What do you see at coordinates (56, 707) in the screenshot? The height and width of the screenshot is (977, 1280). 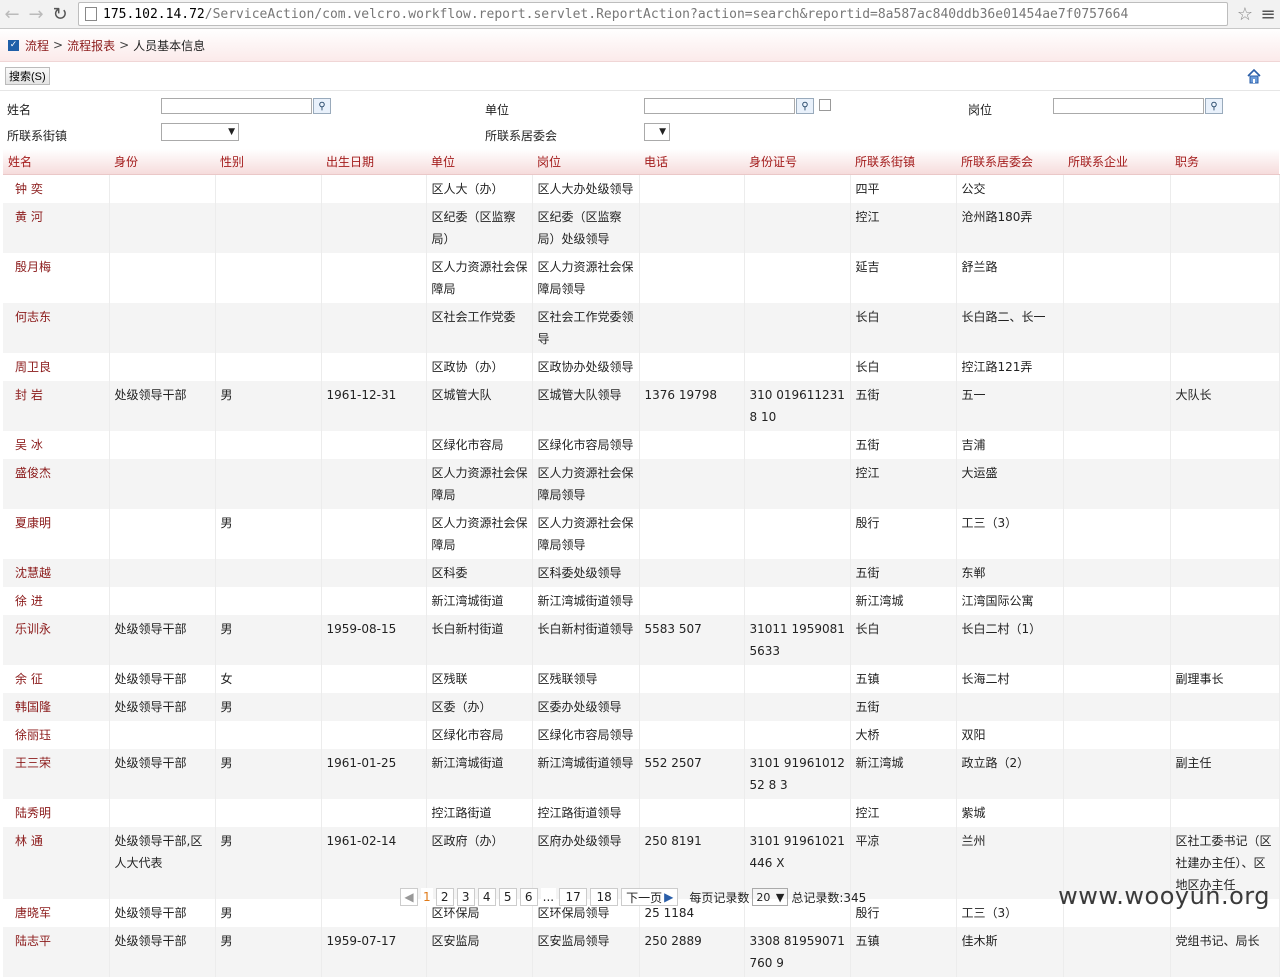 I see `col-name-cell: 韩国隆` at bounding box center [56, 707].